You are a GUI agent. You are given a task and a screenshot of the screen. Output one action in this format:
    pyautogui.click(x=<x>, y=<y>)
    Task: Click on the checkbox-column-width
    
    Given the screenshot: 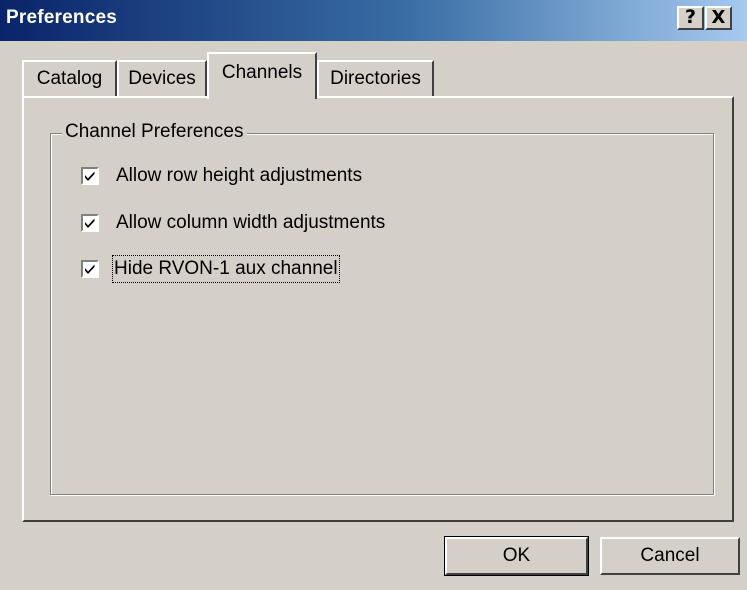 What is the action you would take?
    pyautogui.click(x=90, y=223)
    